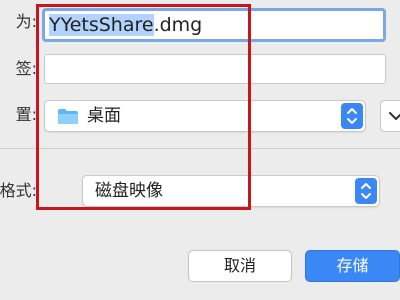  What do you see at coordinates (240, 266) in the screenshot?
I see `cancel-button: 取消` at bounding box center [240, 266].